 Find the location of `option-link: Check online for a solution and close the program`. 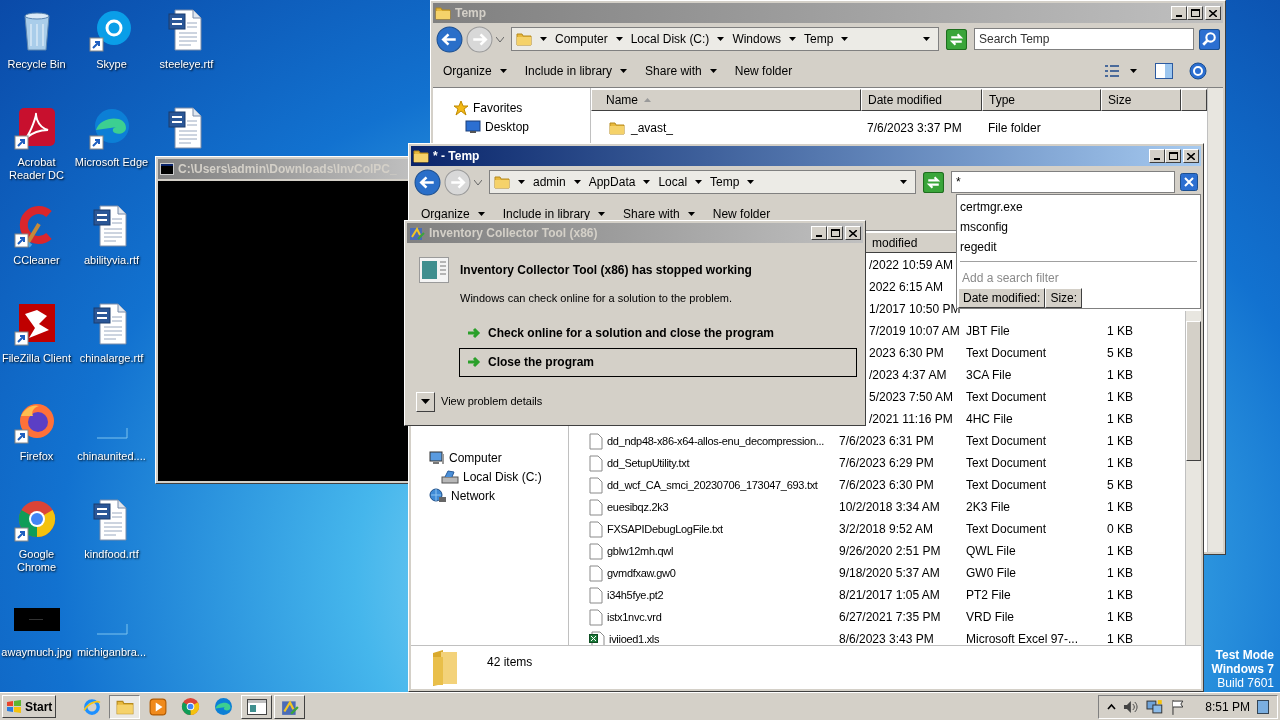

option-link: Check online for a solution and close the program is located at coordinates (658, 333).